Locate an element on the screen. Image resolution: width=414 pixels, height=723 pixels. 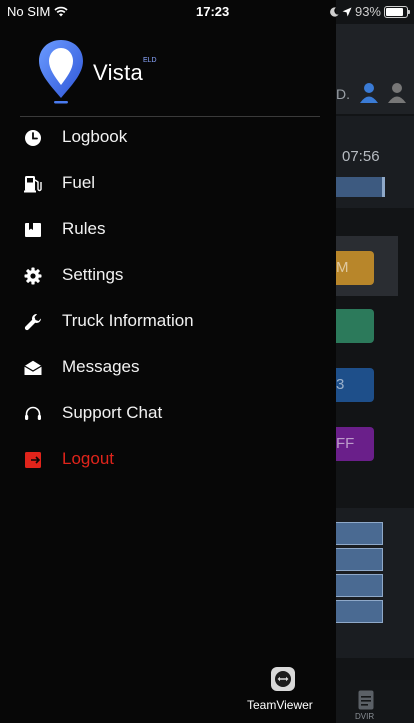
menu-item-settings: Settings is located at coordinates (168, 276).